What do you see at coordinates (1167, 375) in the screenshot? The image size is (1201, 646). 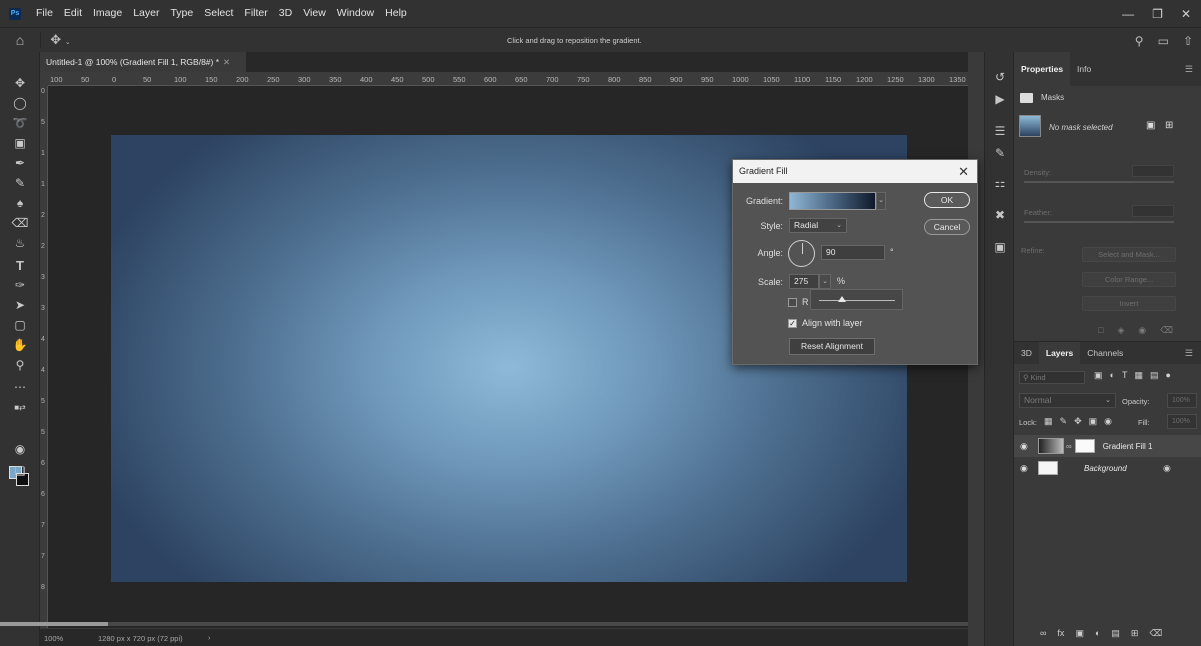 I see `filter-toggle-icon: ●` at bounding box center [1167, 375].